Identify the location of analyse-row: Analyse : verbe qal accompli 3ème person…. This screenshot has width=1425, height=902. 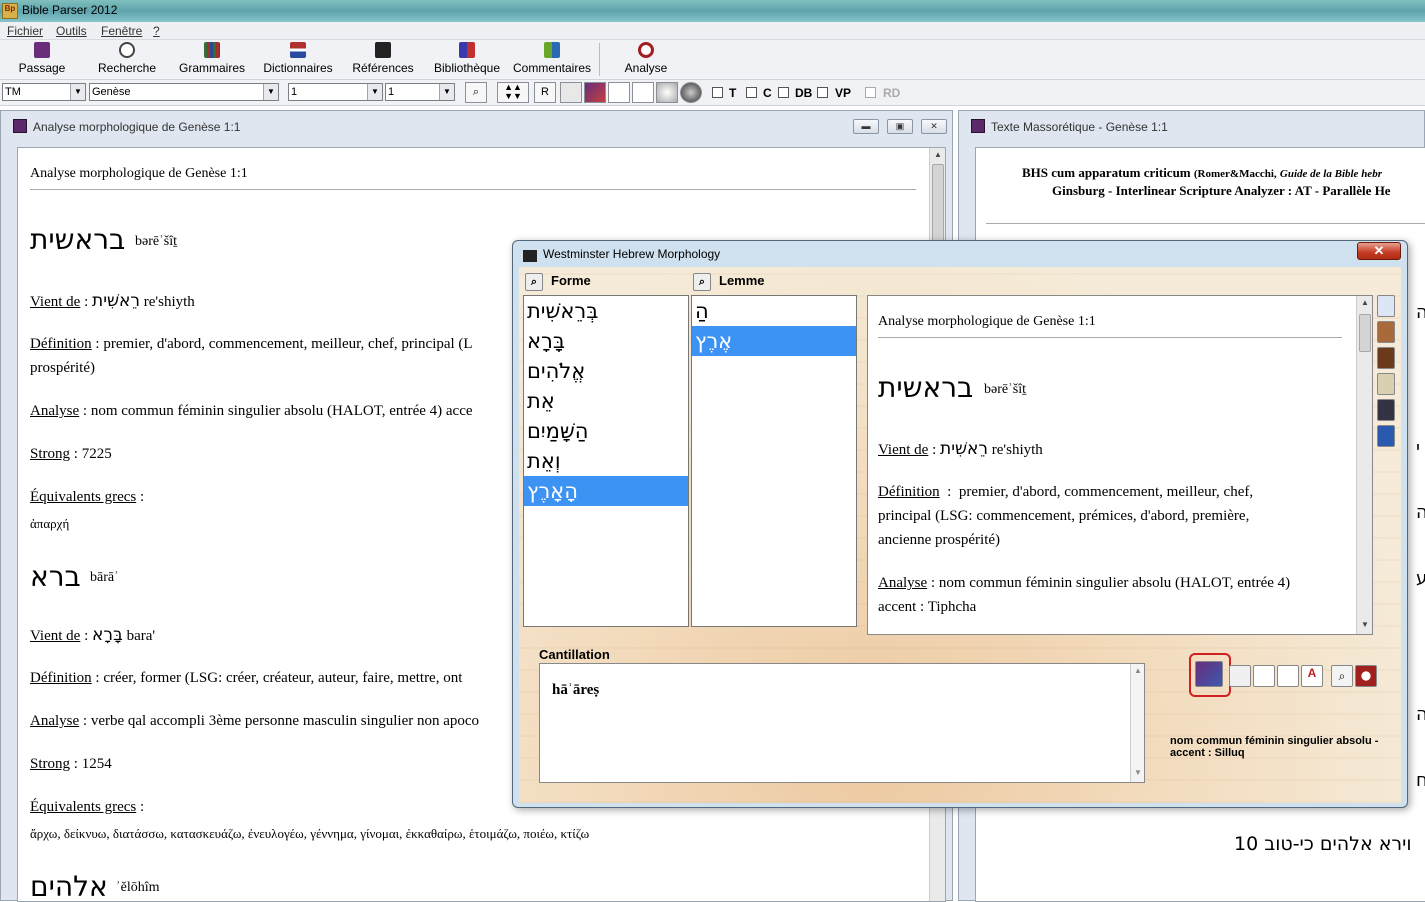
(255, 721).